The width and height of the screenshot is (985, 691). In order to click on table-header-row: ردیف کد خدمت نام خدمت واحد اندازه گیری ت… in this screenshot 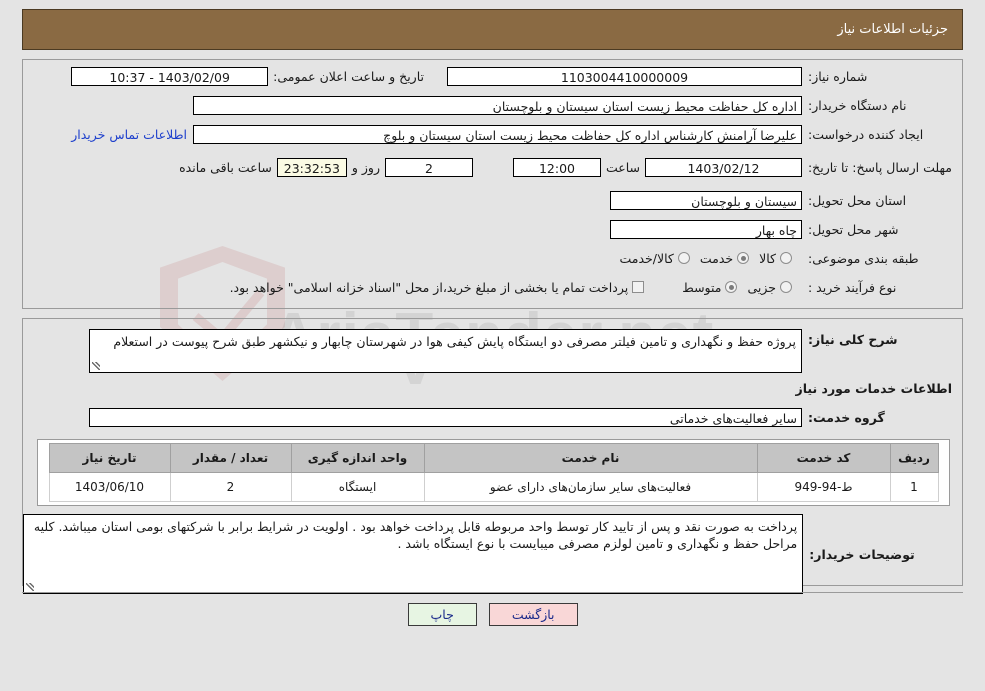, I will do `click(493, 458)`.